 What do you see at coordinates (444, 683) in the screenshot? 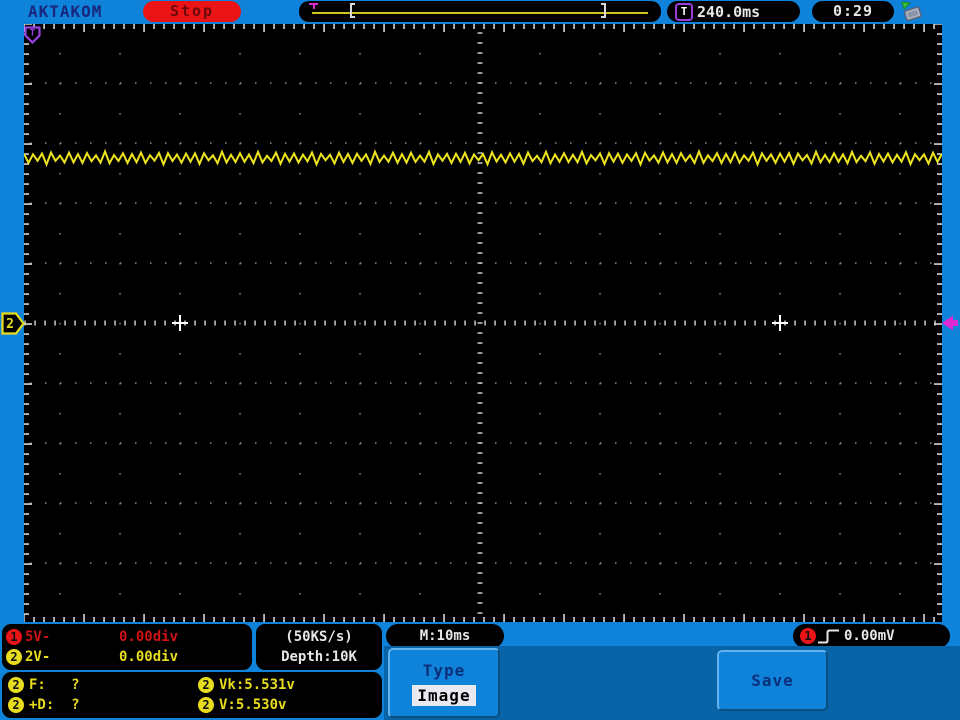
I see `type-button: Type Image` at bounding box center [444, 683].